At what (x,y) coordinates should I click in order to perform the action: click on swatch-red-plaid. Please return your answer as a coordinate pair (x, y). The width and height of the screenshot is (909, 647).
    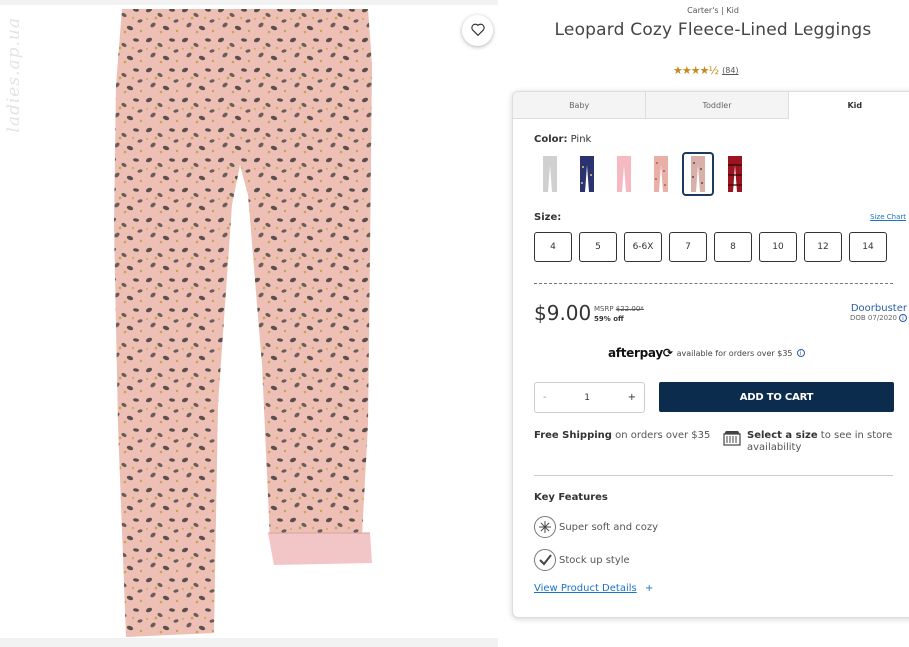
    Looking at the image, I should click on (735, 174).